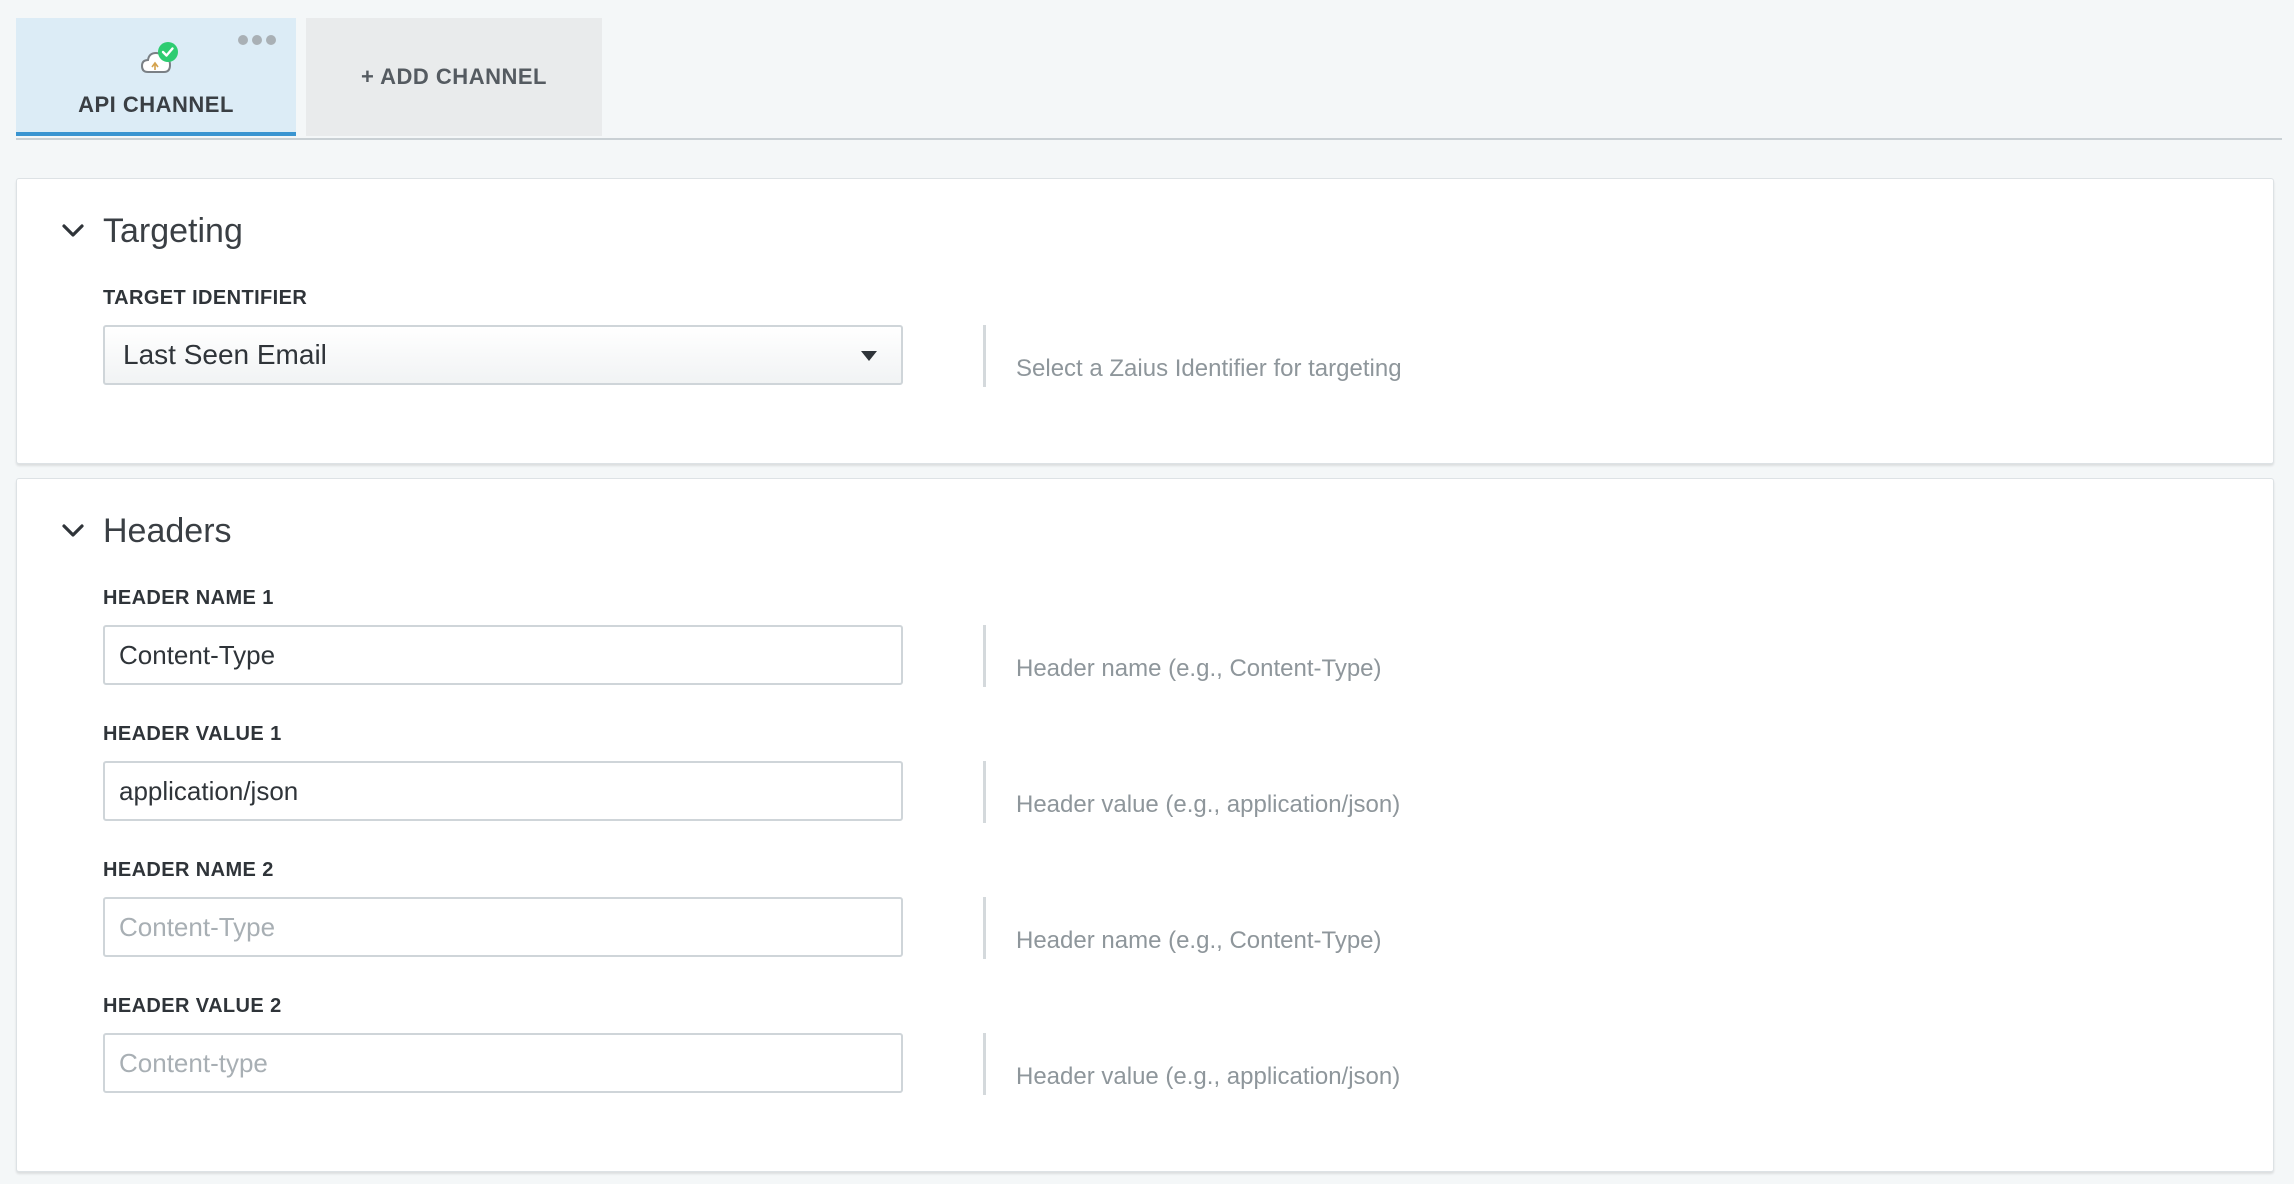 The image size is (2294, 1184). I want to click on header-value-2-input, so click(503, 1063).